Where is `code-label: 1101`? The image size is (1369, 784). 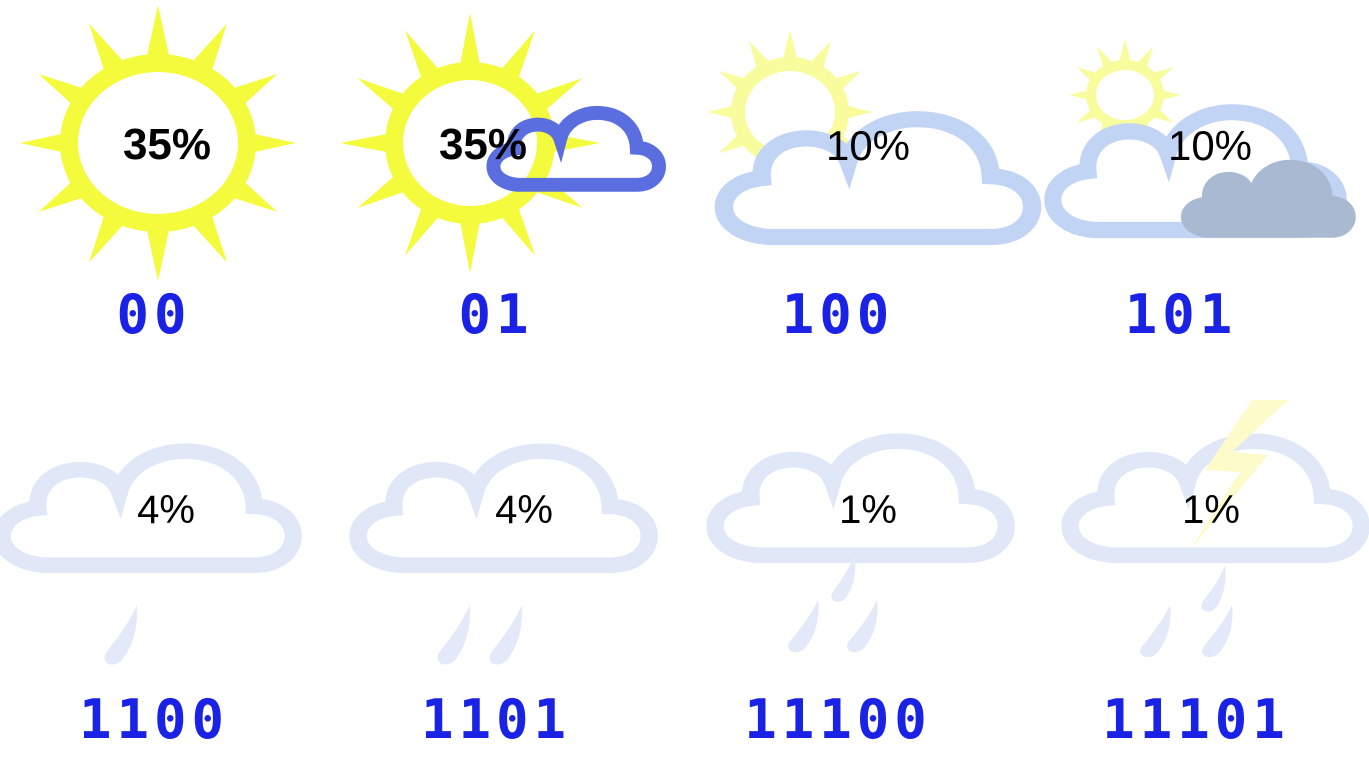
code-label: 1101 is located at coordinates (496, 719).